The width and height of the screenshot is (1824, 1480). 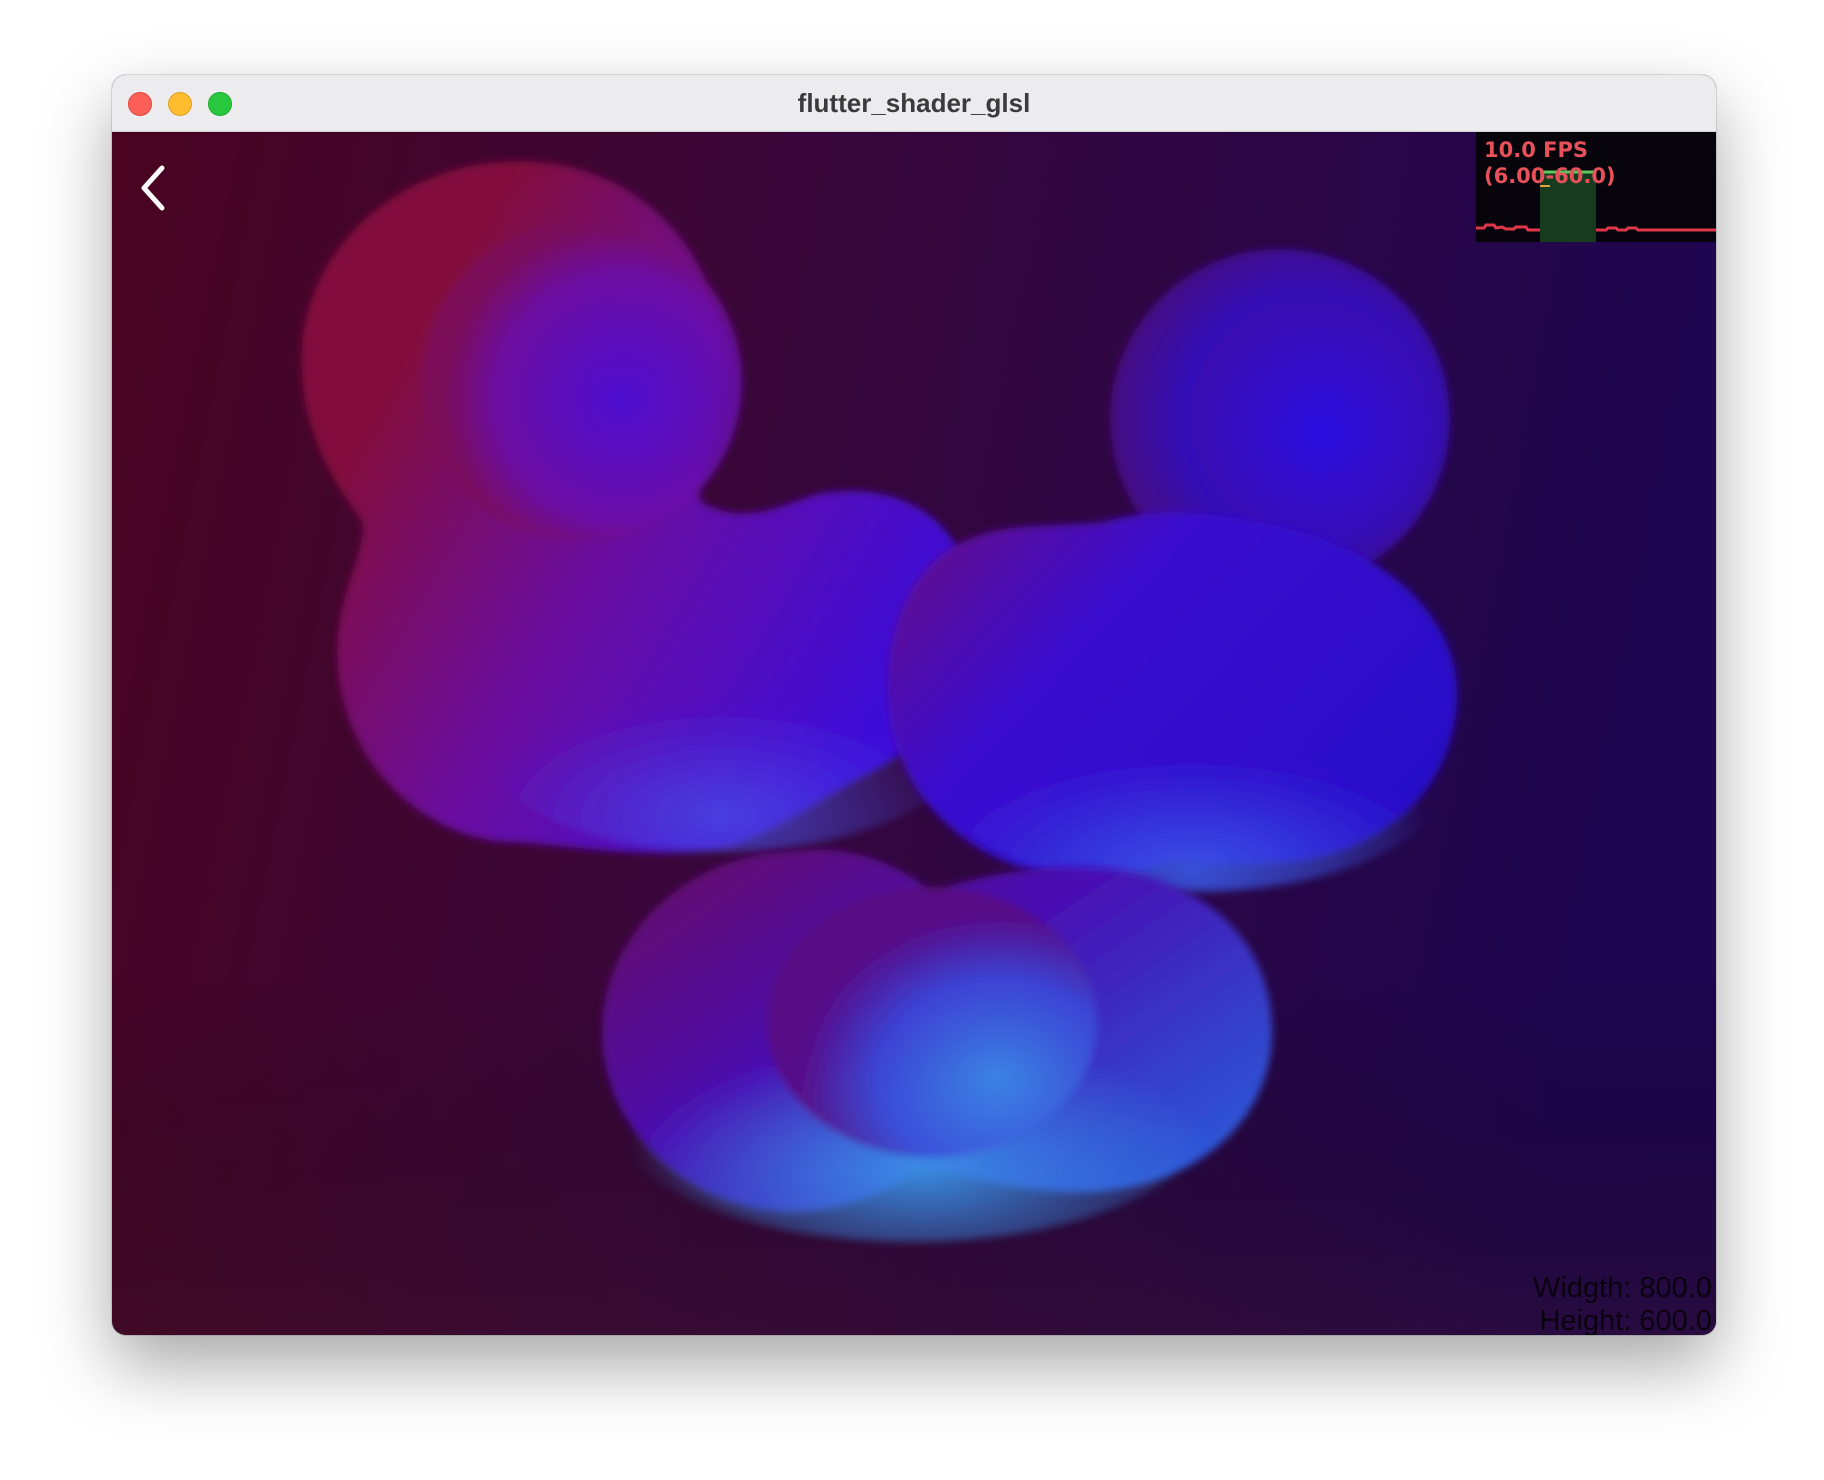 What do you see at coordinates (1550, 176) in the screenshot?
I see `fps-range: (6.00-60.0)` at bounding box center [1550, 176].